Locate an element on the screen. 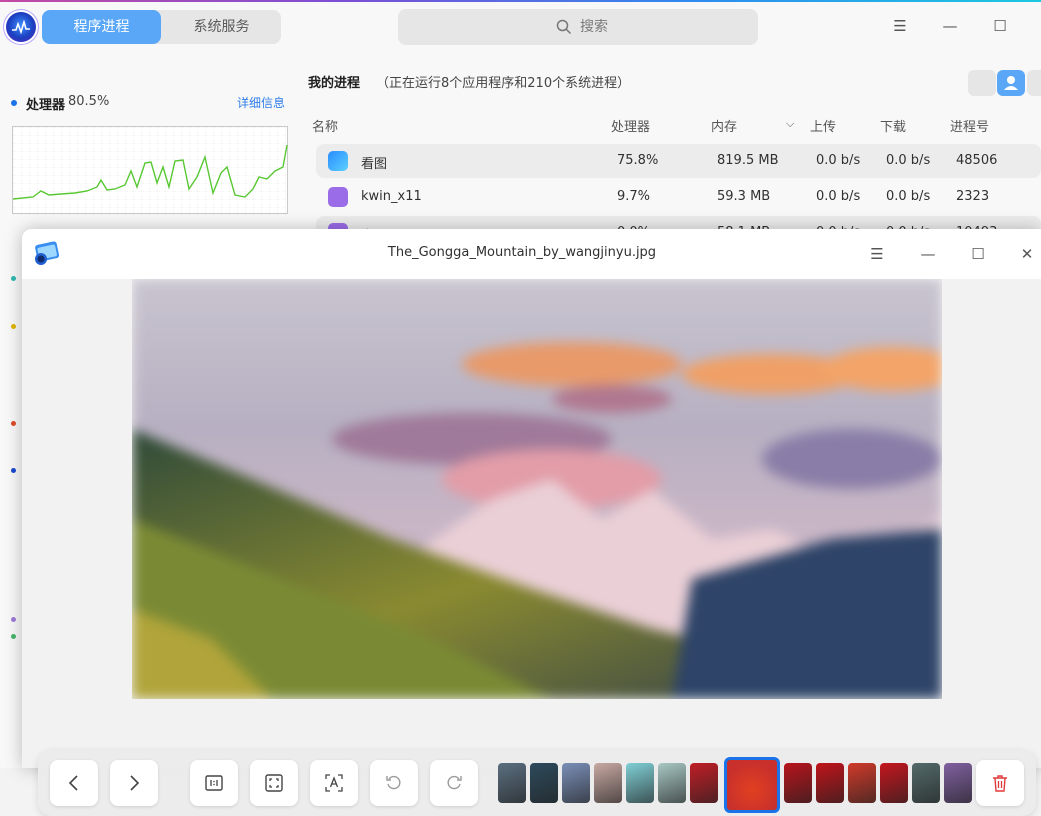  col-upload: 上传 is located at coordinates (823, 125).